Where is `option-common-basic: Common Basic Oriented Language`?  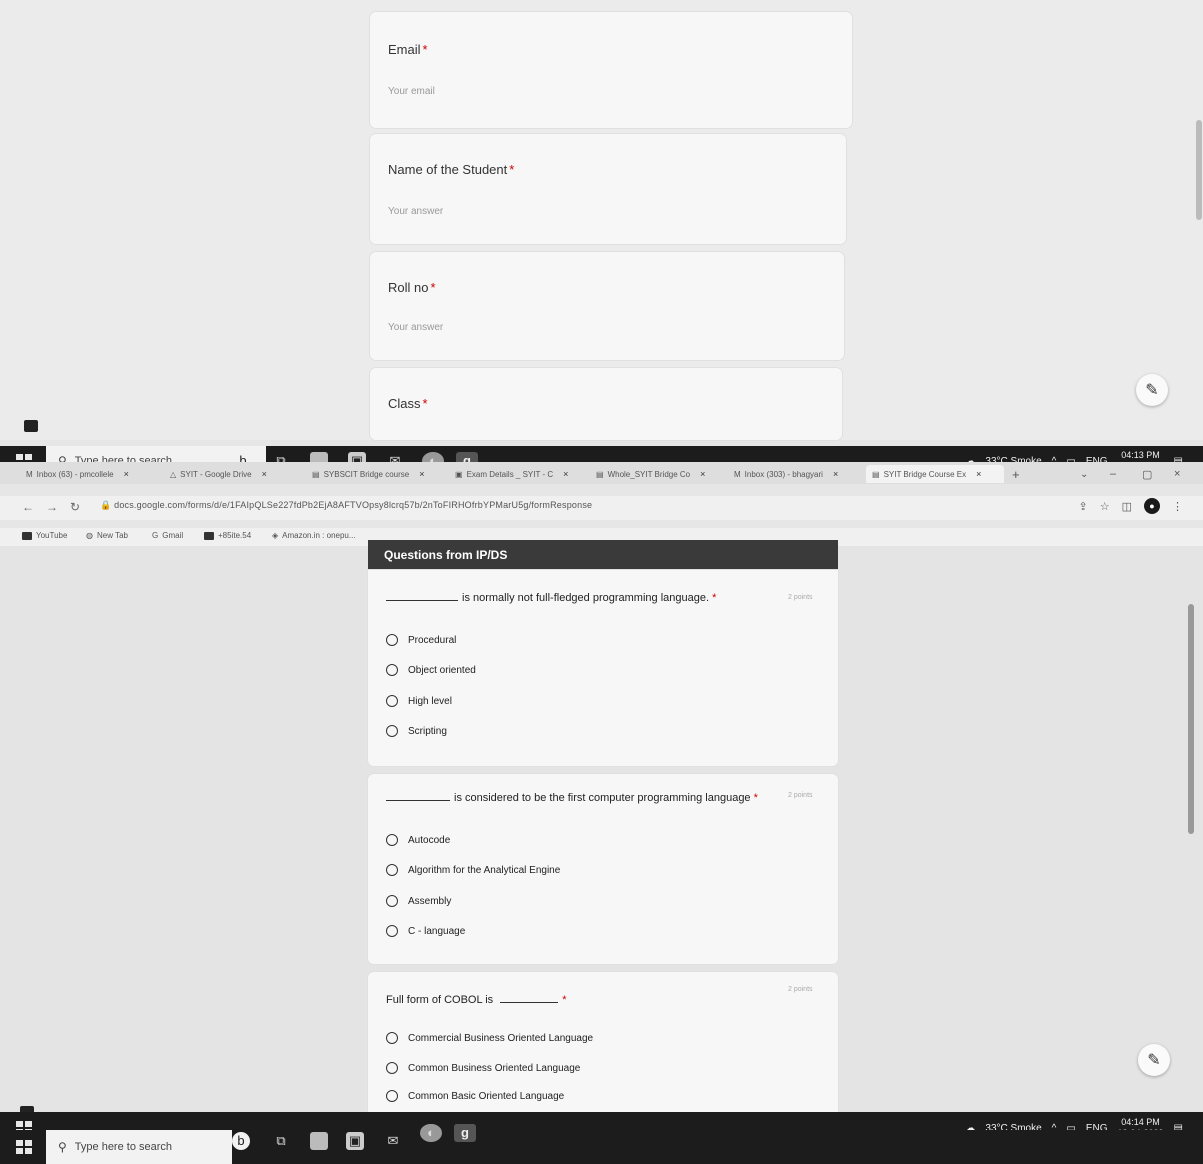 option-common-basic: Common Basic Oriented Language is located at coordinates (475, 1096).